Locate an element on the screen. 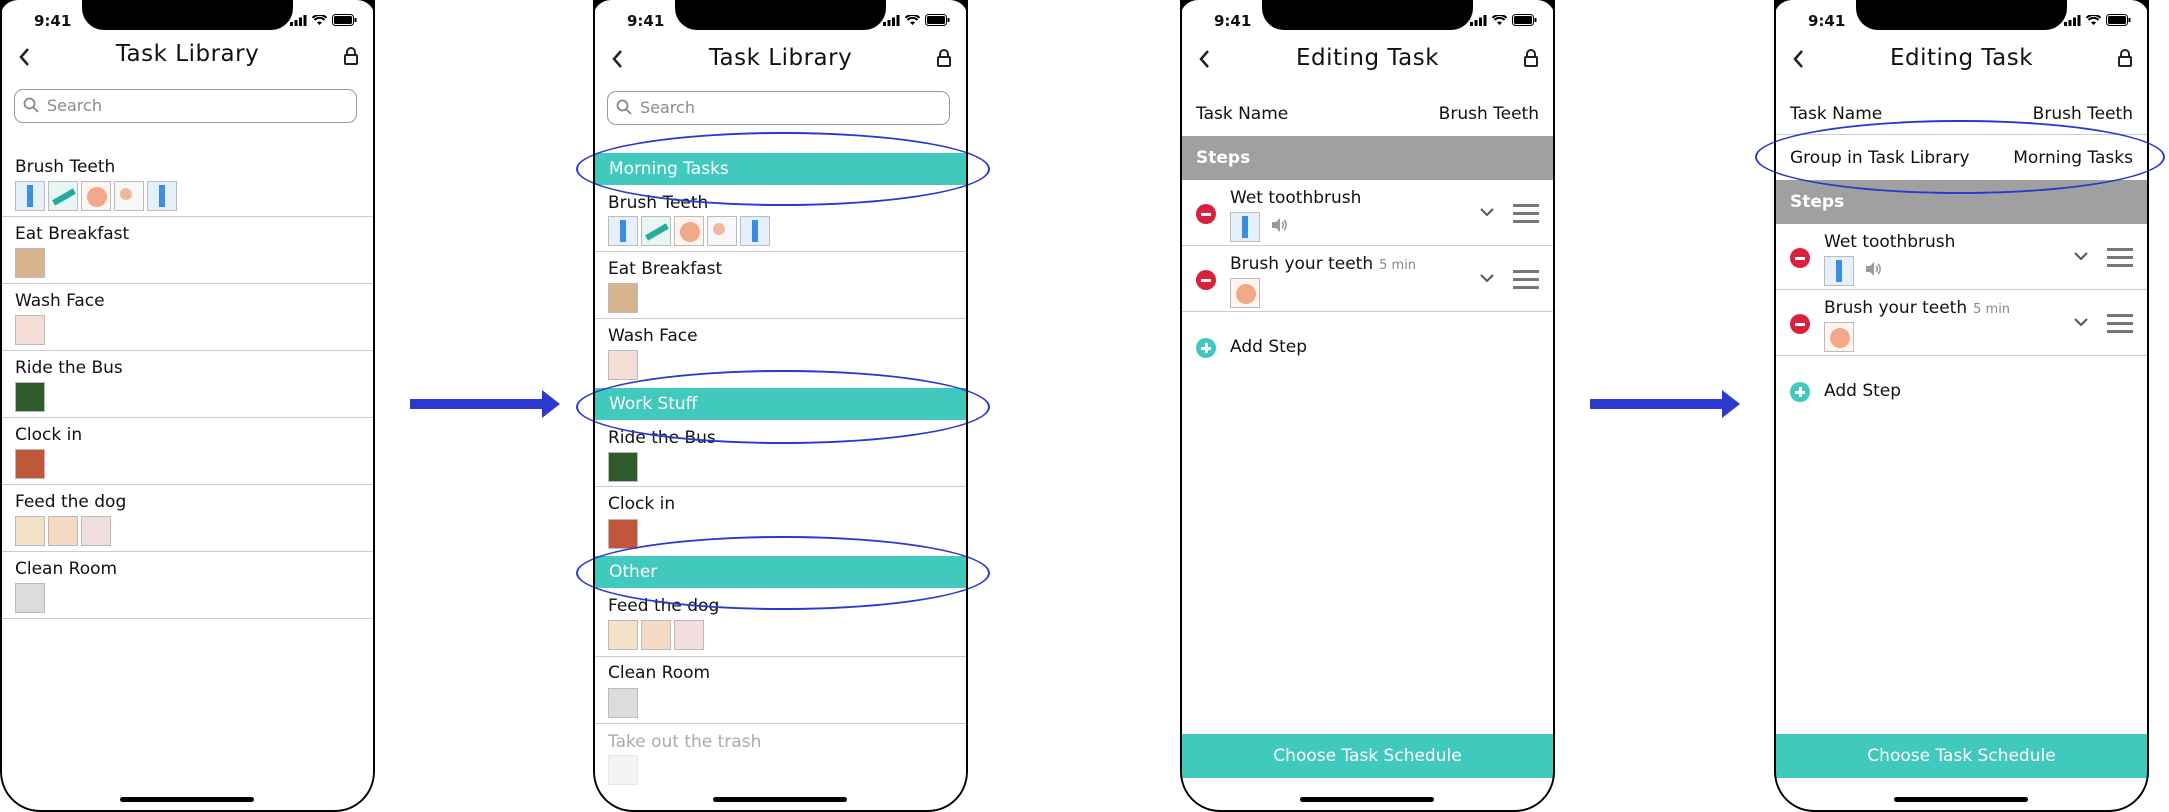  mouth-thumbnail is located at coordinates (1839, 337).